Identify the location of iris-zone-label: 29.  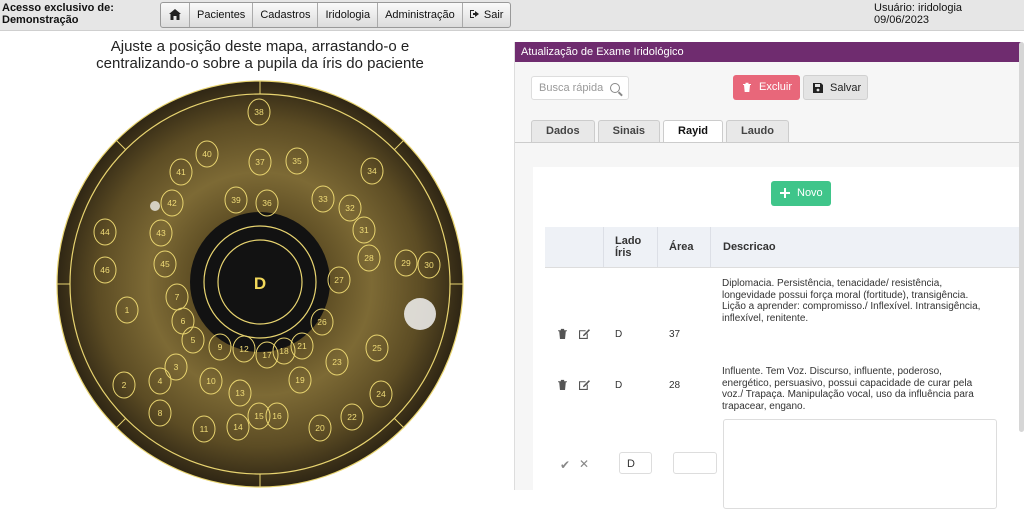
(406, 263).